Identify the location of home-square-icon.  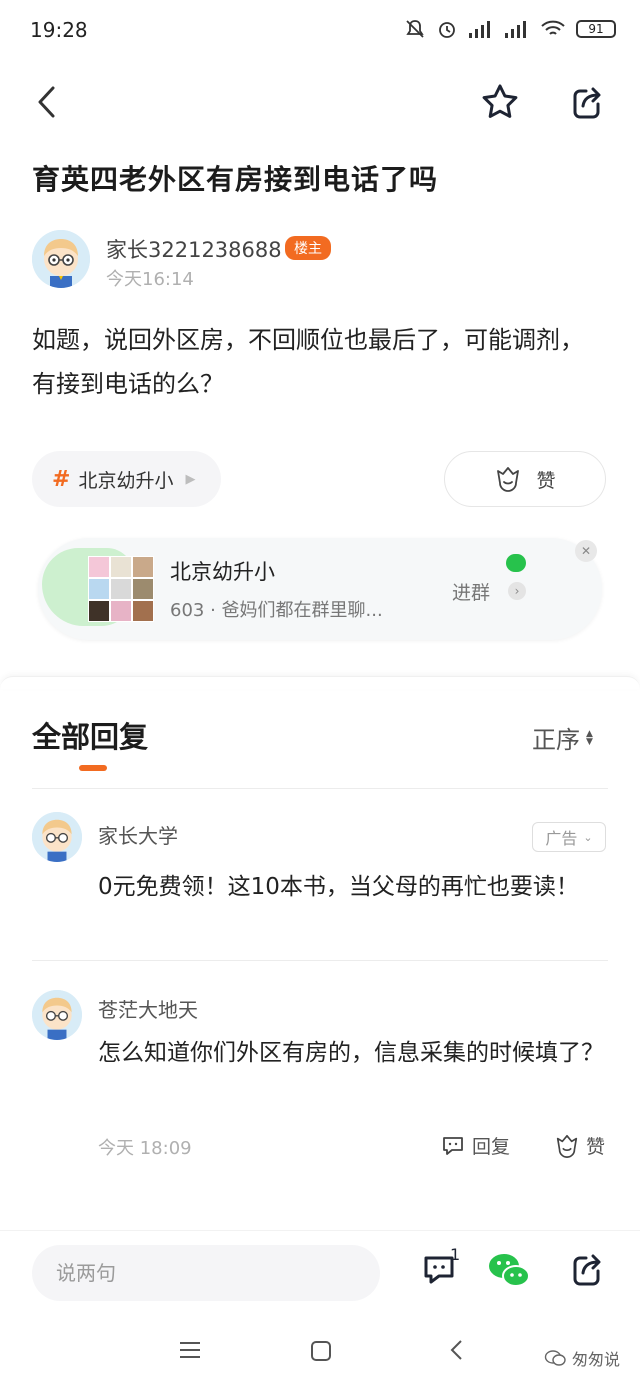
(321, 1351).